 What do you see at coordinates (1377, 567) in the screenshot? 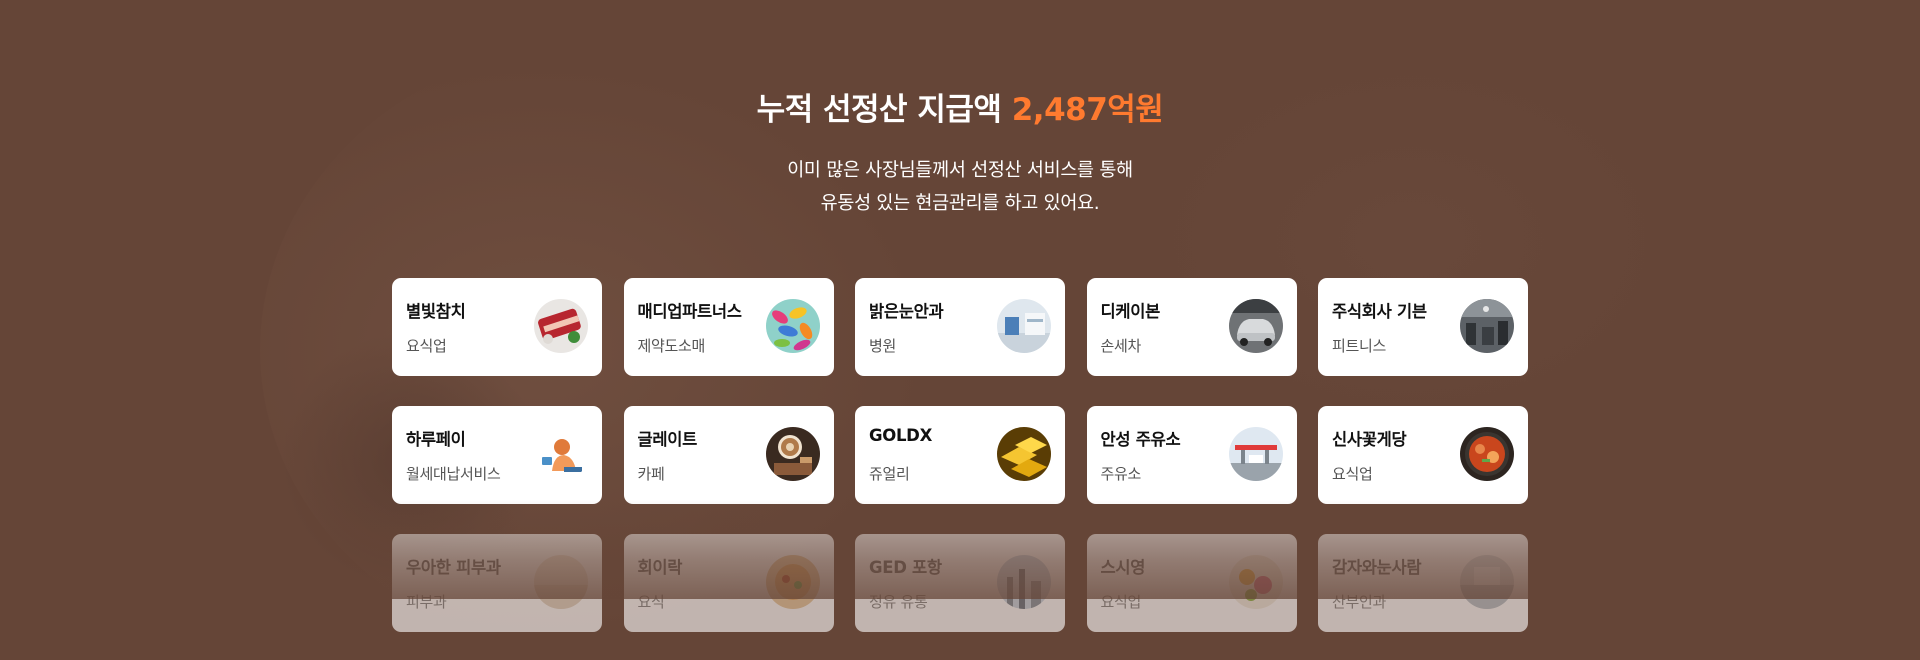
I see `partner-name: 감자와눈사람` at bounding box center [1377, 567].